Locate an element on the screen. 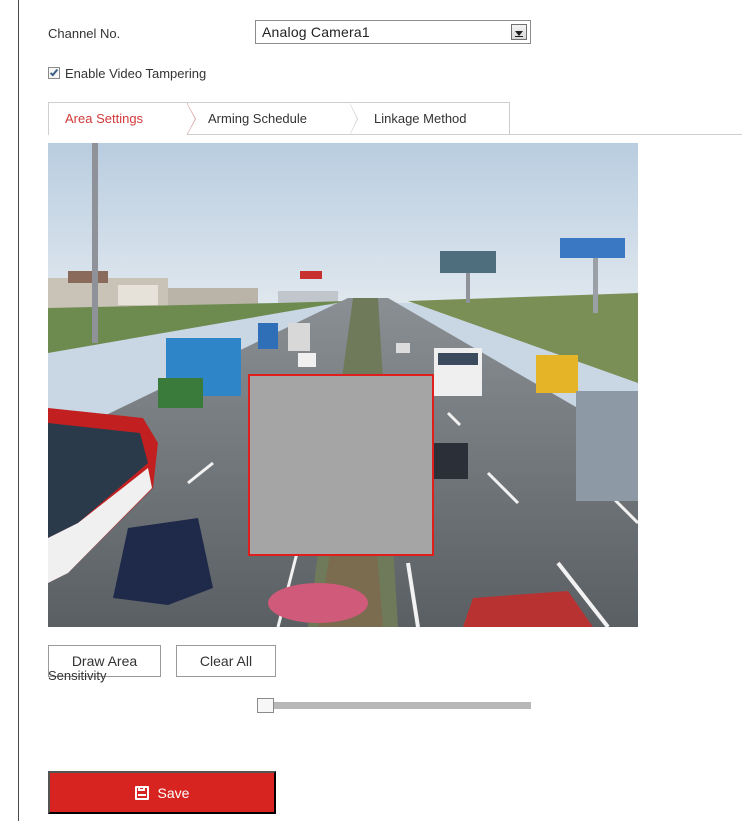 This screenshot has width=742, height=821. clear-all-button: Clear All is located at coordinates (226, 661).